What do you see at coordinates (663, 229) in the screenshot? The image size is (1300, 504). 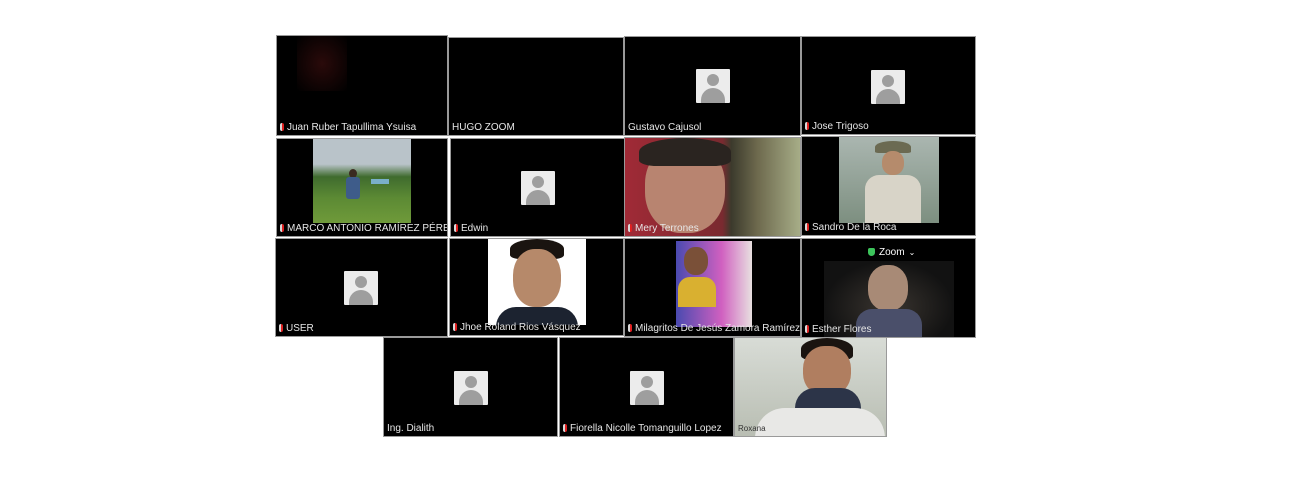 I see `participant-name: Mery Terrones` at bounding box center [663, 229].